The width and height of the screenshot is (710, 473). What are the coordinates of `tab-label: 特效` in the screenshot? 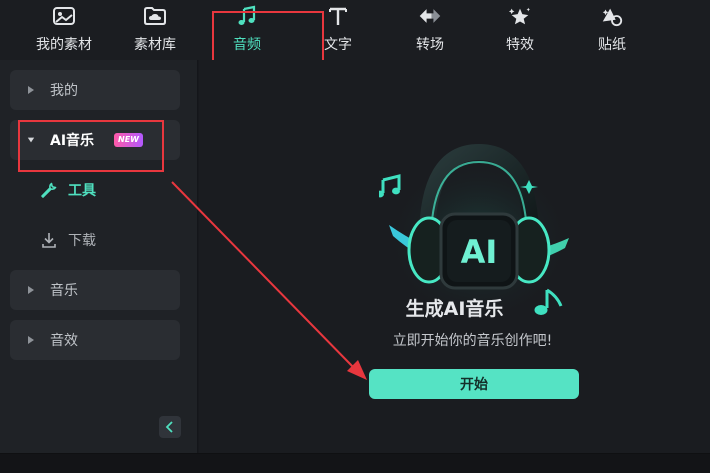 It's located at (520, 45).